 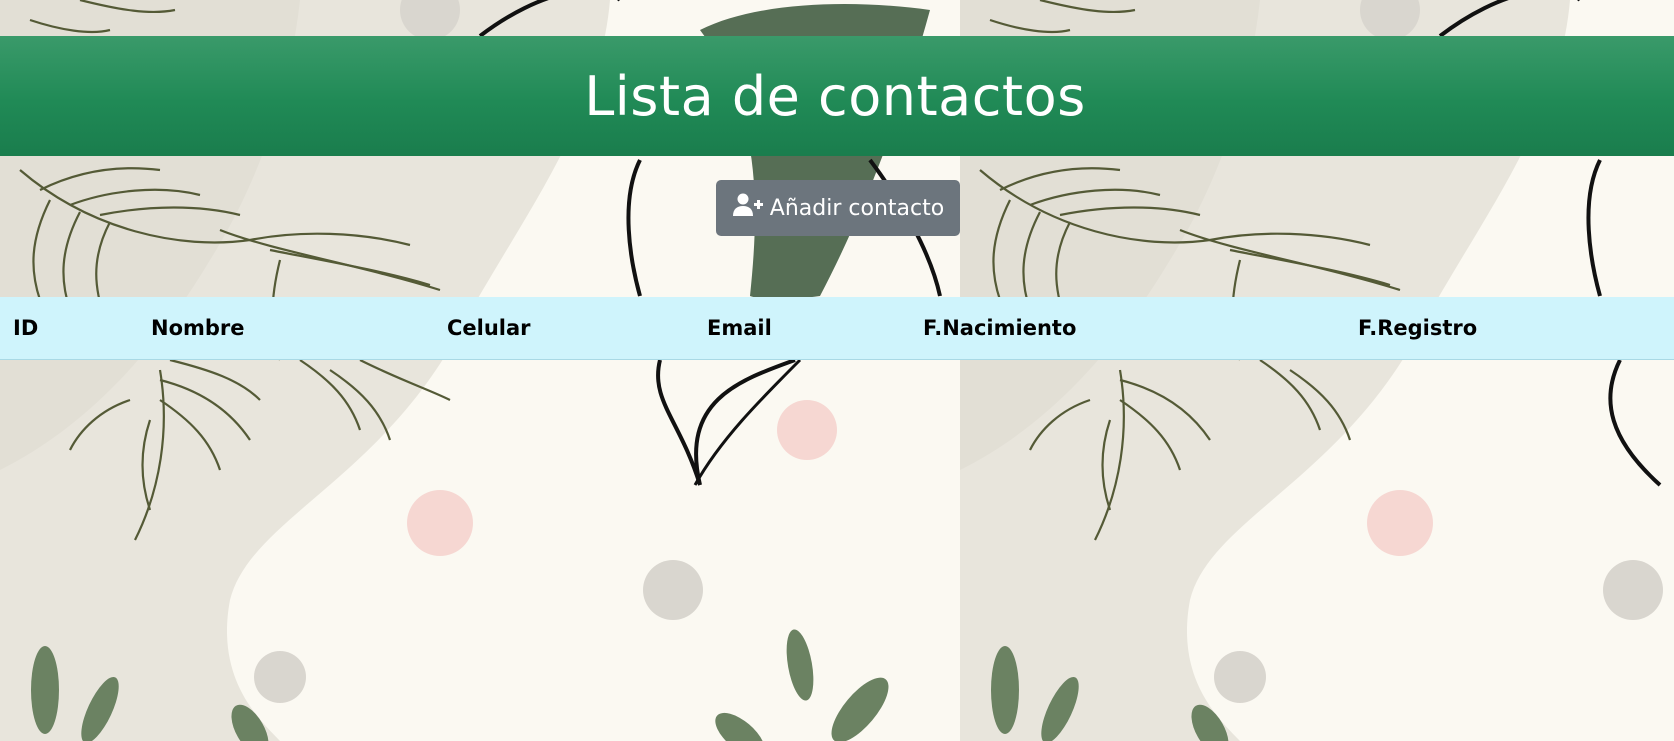 I want to click on add-contact-label: Añadir contacto, so click(x=857, y=208).